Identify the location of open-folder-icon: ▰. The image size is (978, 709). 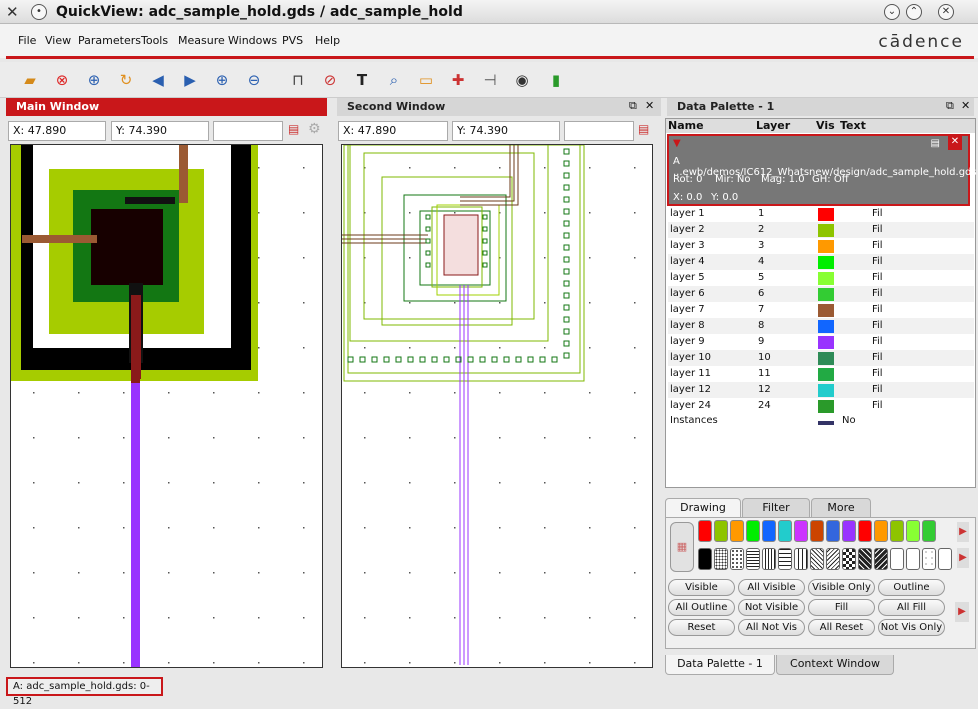
(30, 80).